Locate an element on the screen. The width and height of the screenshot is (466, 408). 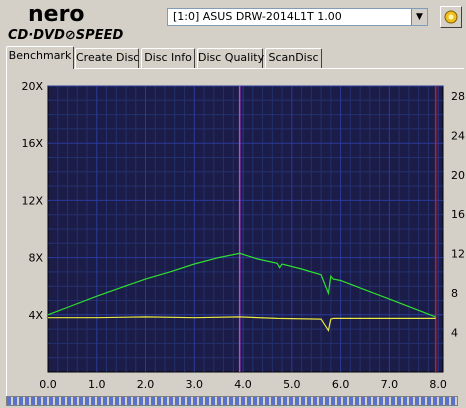
refresh-icon is located at coordinates (451, 17).